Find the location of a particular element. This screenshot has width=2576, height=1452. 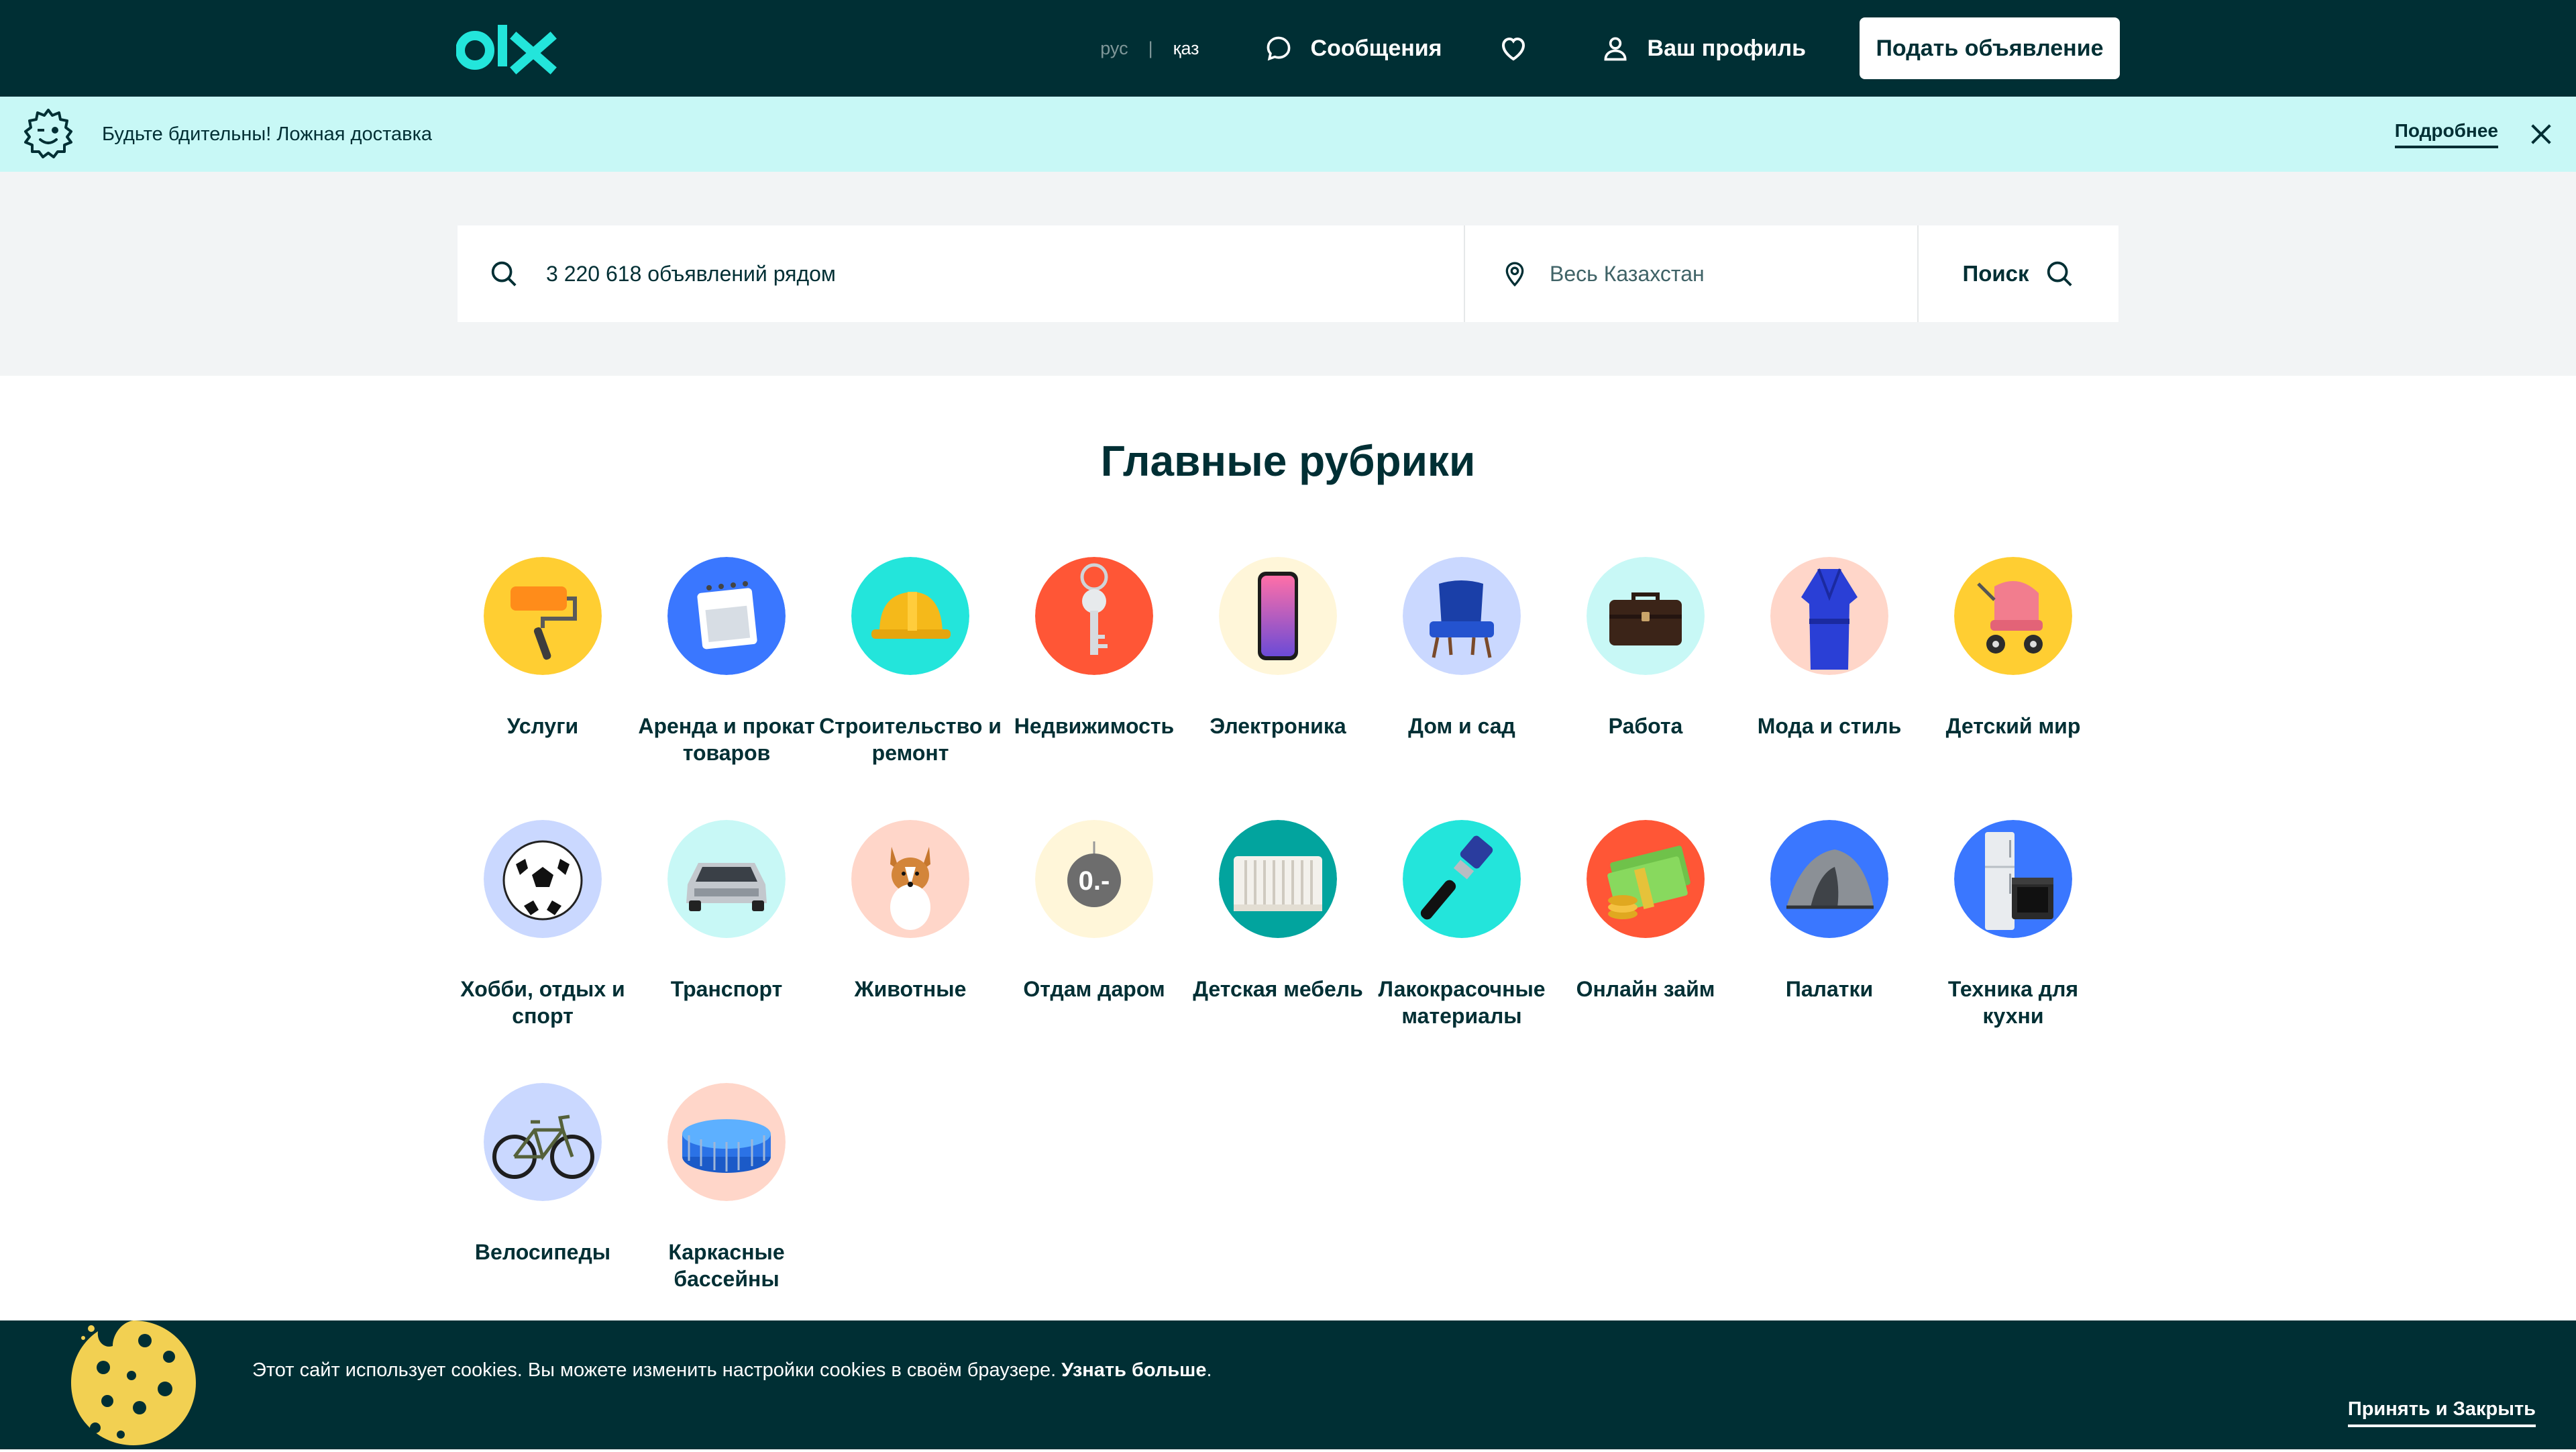

category-label: Техника для кухни is located at coordinates (2013, 1003).